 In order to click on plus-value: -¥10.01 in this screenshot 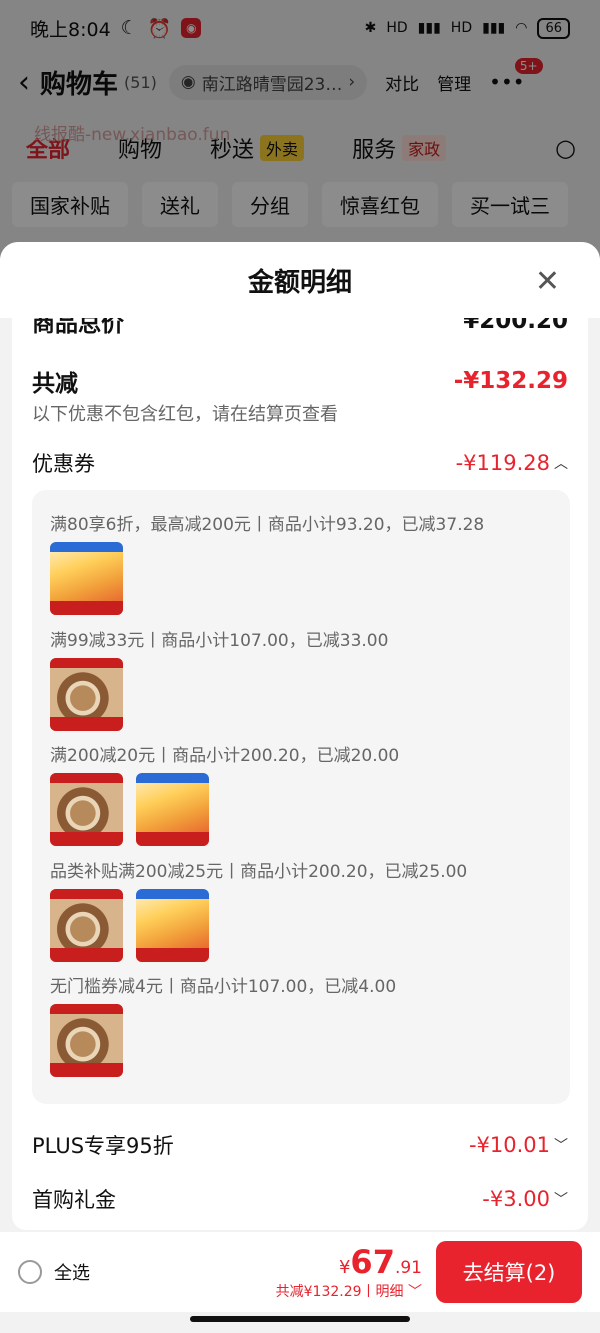, I will do `click(509, 1145)`.